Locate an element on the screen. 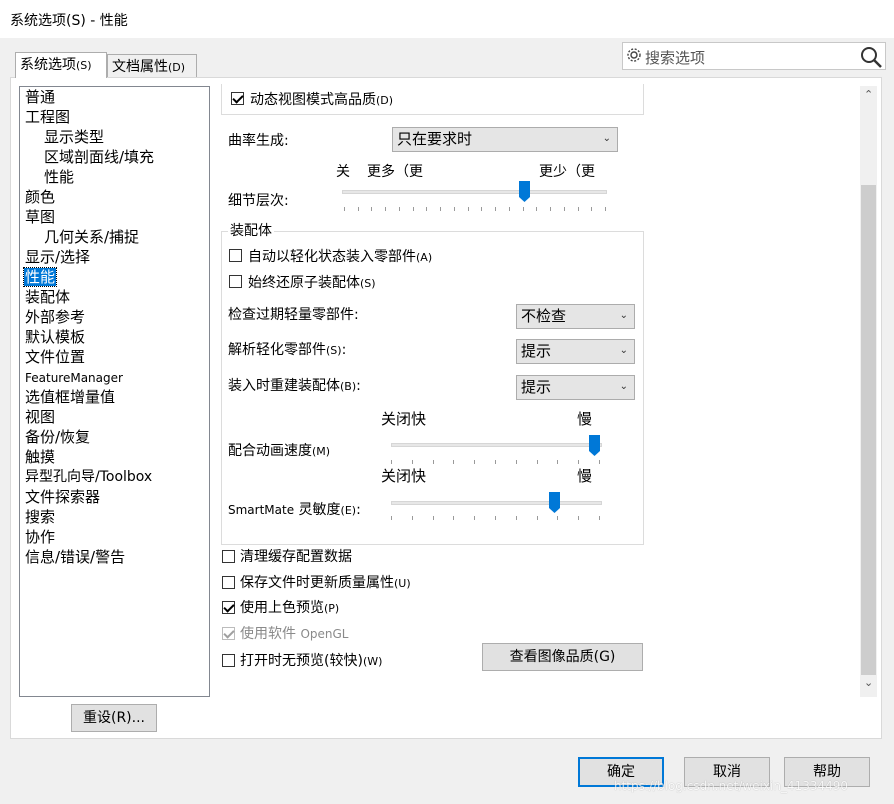 This screenshot has width=894, height=804. curvature-value: 只在要求时 is located at coordinates (435, 139).